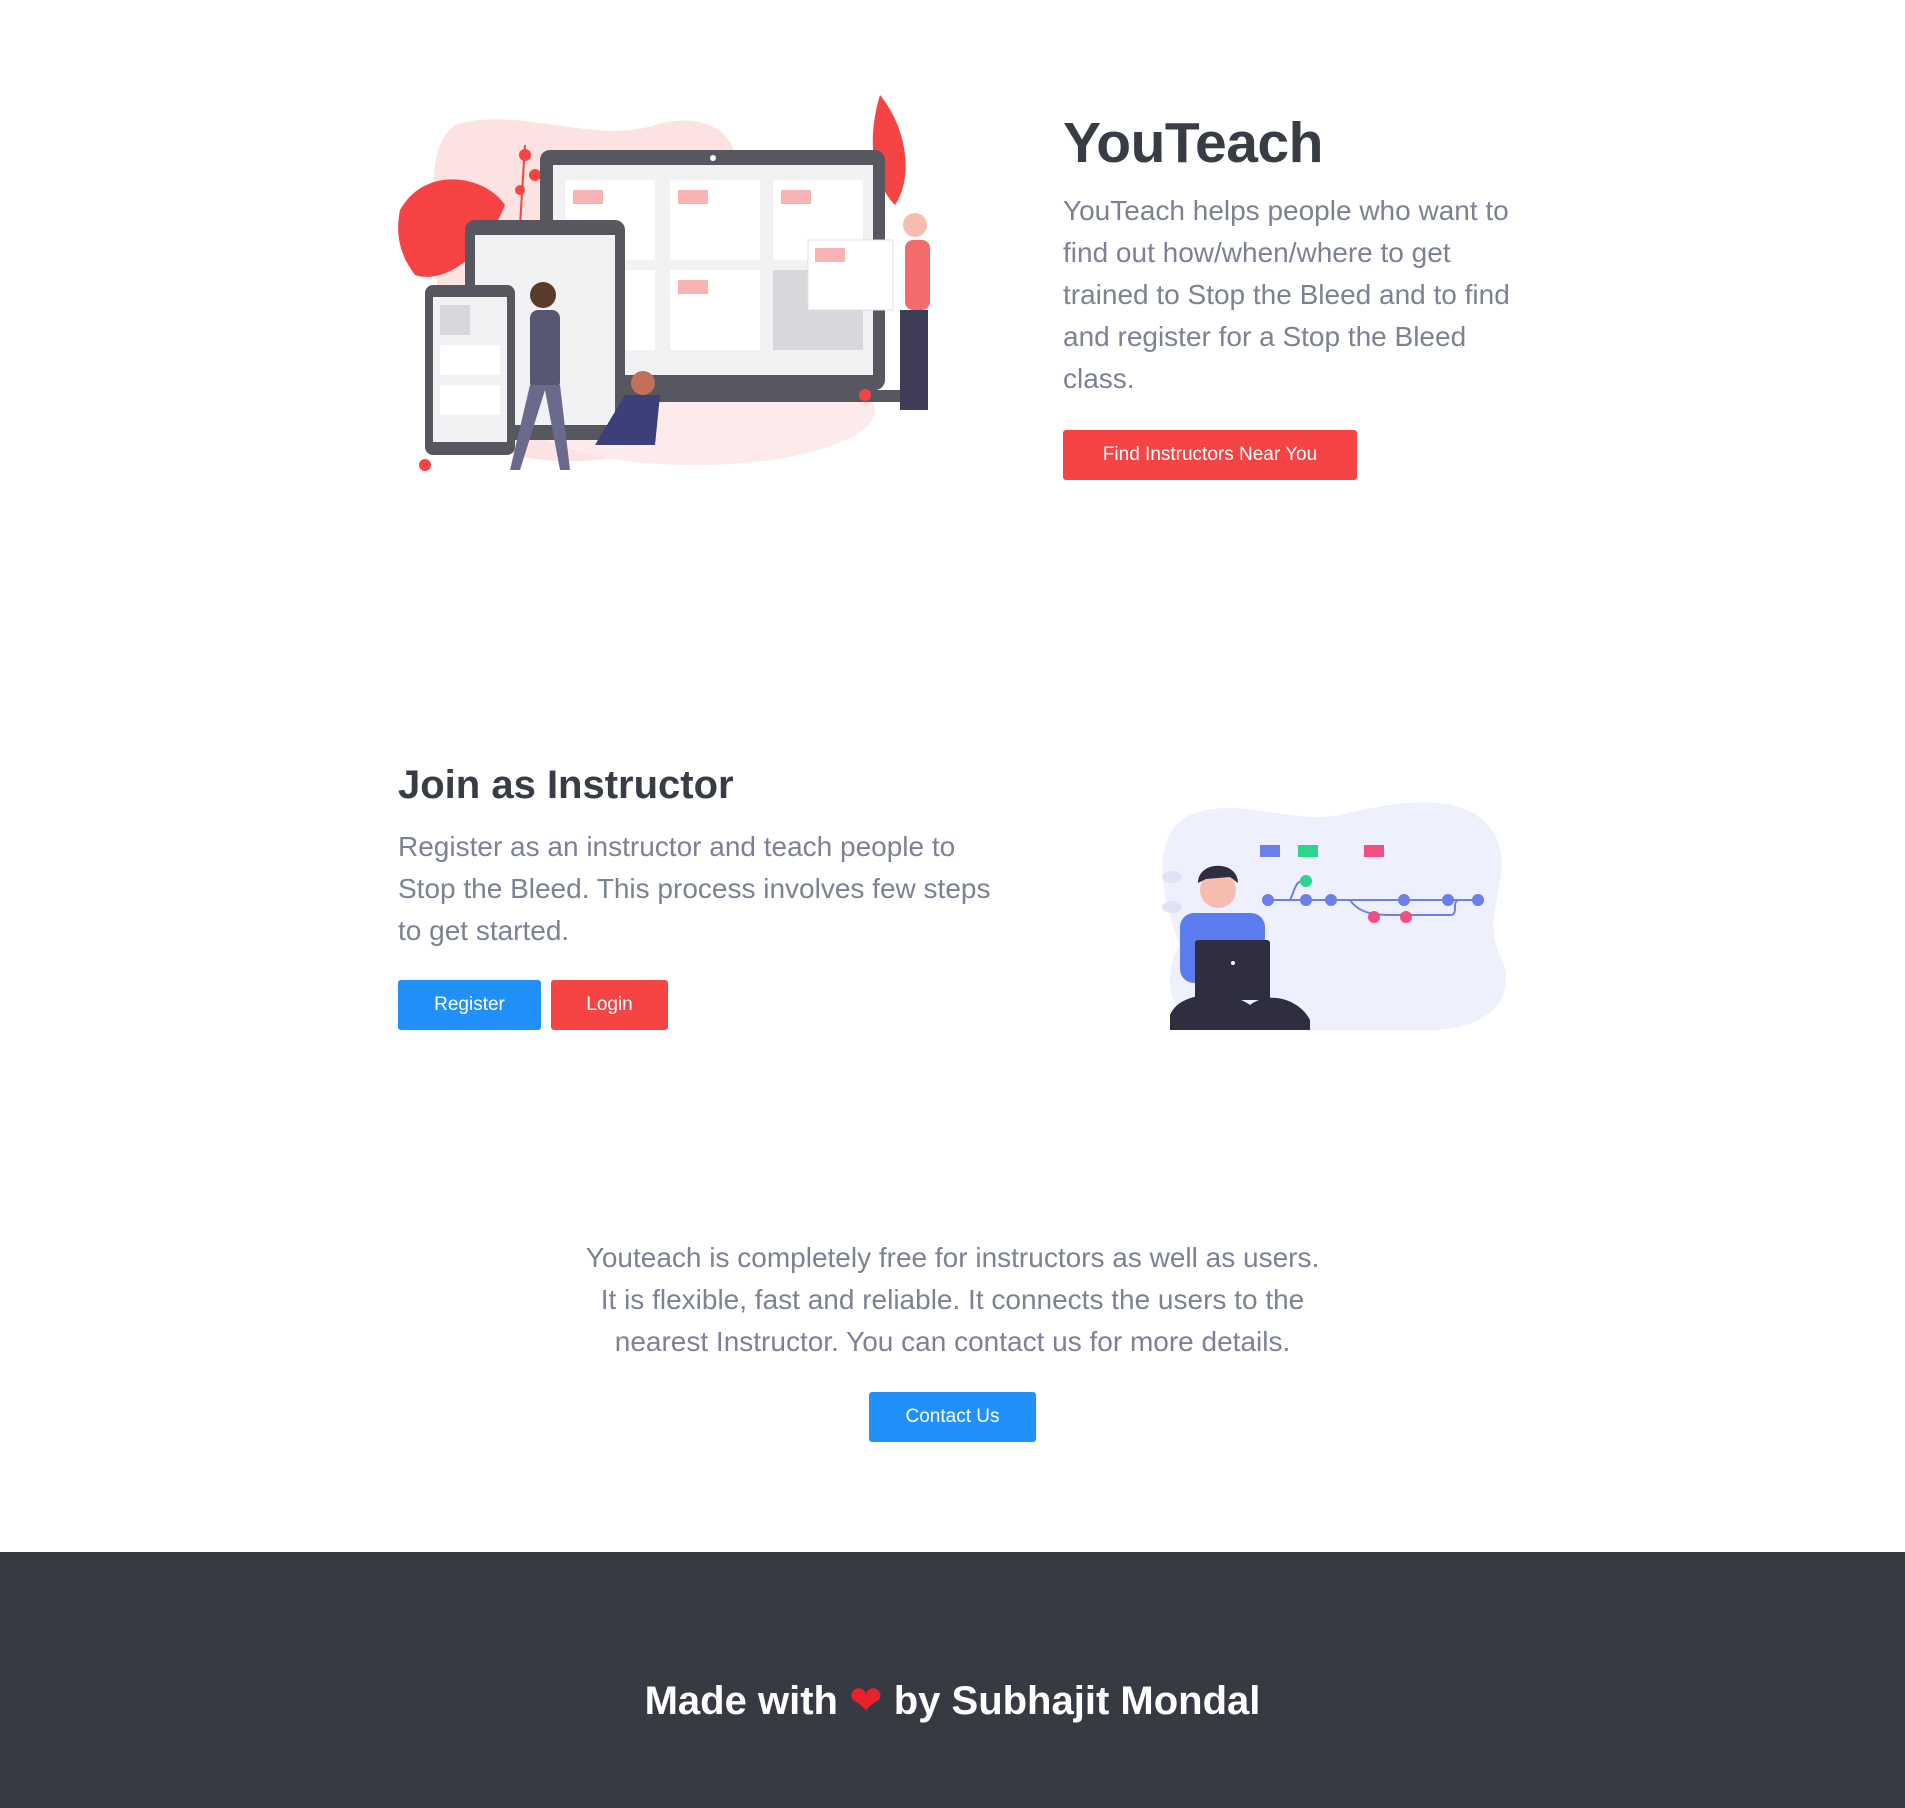 Image resolution: width=1905 pixels, height=1808 pixels. I want to click on hero-illustration, so click(670, 285).